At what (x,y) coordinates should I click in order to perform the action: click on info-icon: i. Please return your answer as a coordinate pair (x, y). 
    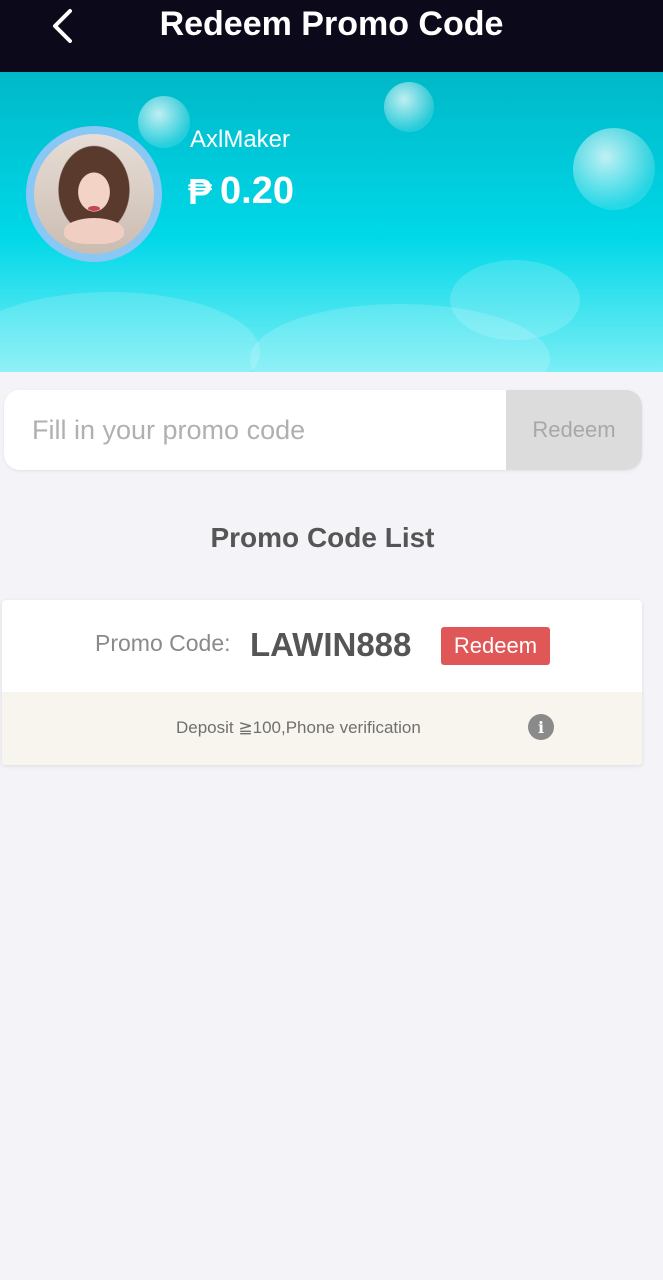
    Looking at the image, I should click on (541, 727).